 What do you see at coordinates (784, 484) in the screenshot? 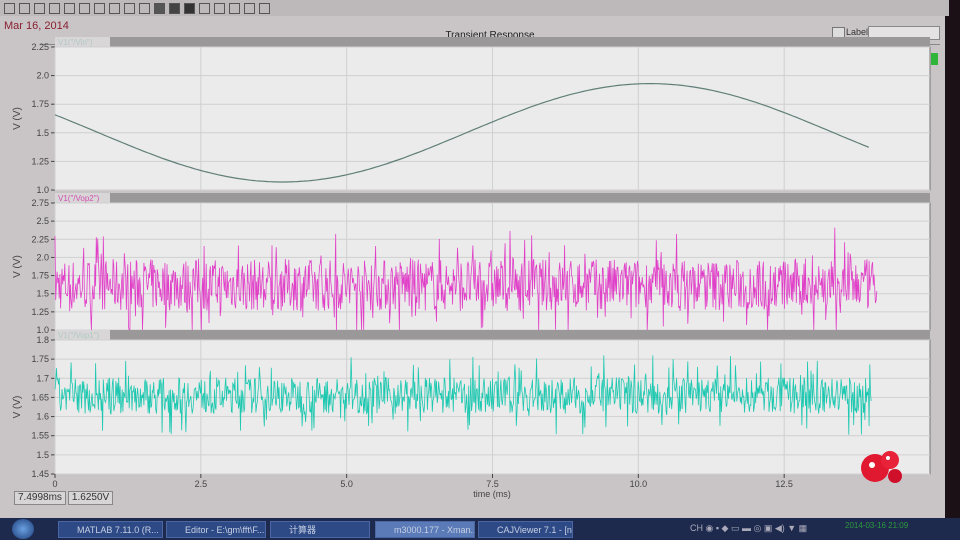
I see `x-tick-label: 12.5` at bounding box center [784, 484].